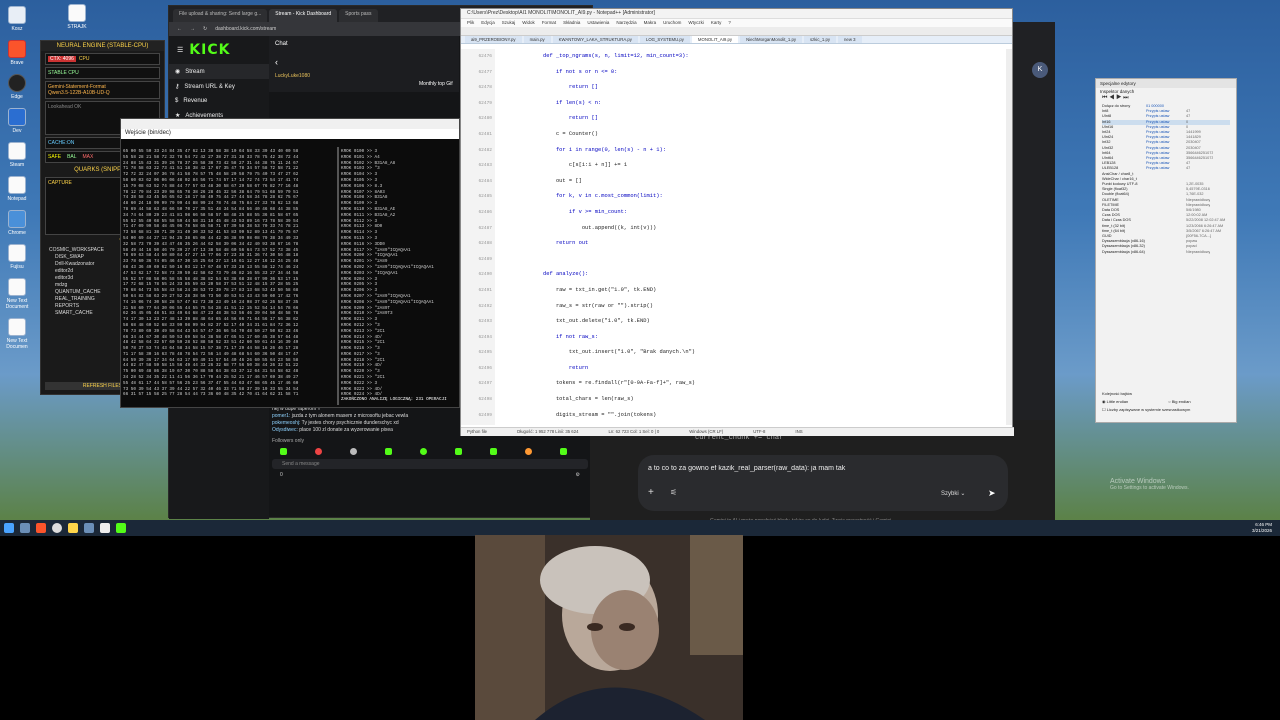 The image size is (1280, 720). I want to click on editor-toolbar, so click(736, 31).